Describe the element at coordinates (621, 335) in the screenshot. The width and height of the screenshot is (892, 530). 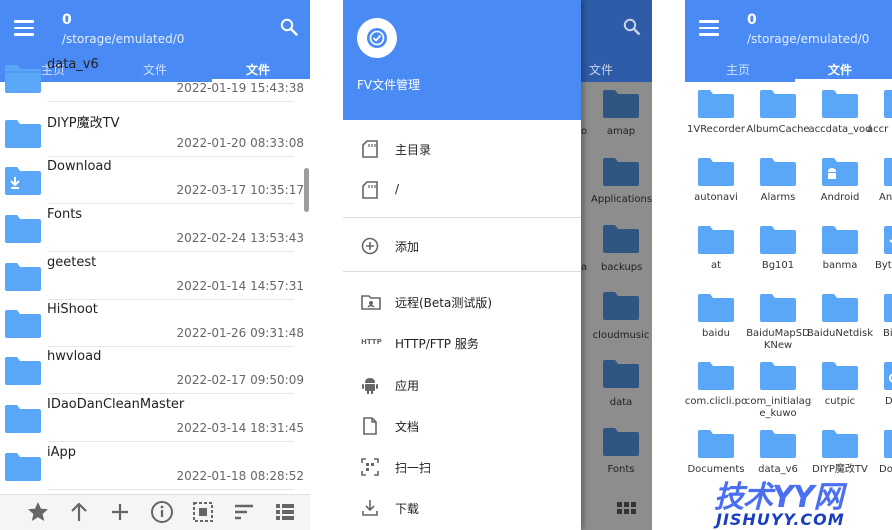
I see `folder-label: cloudmusic` at that location.